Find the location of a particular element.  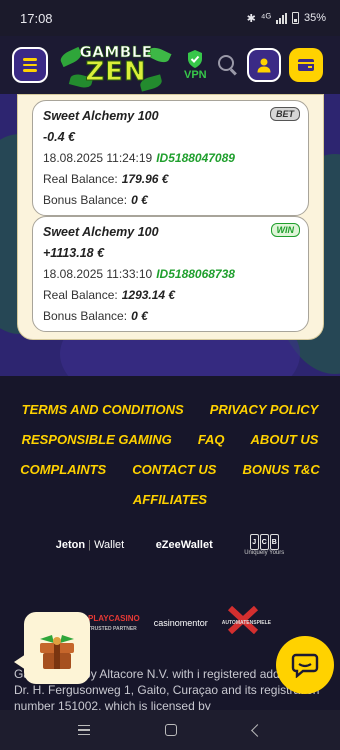

ezeewallet-logo: eZeeWallet is located at coordinates (184, 545).